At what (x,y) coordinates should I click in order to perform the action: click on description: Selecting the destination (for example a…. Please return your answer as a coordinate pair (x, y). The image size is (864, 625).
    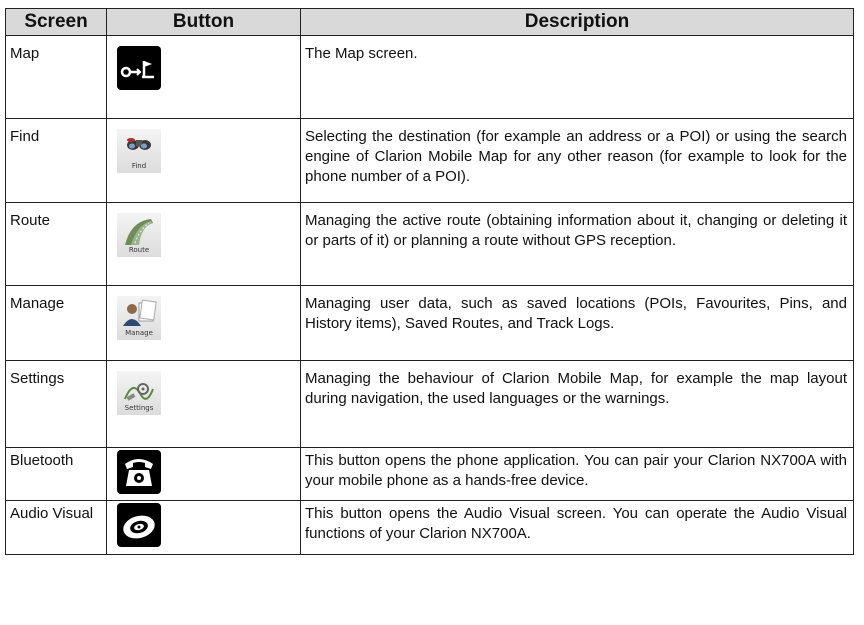
    Looking at the image, I should click on (577, 160).